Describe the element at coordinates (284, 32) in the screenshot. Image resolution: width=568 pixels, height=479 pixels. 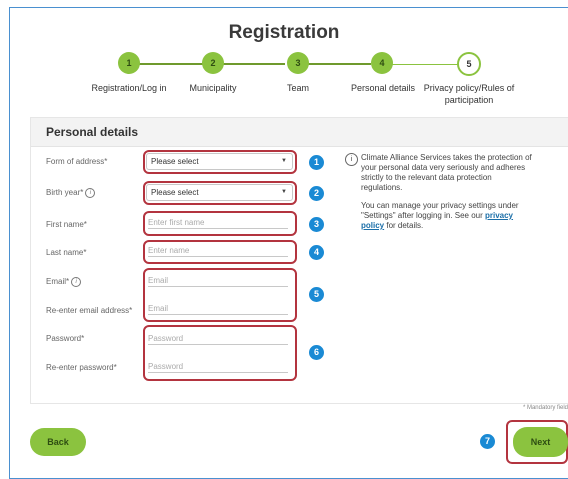
I see `page-title: Registration` at that location.